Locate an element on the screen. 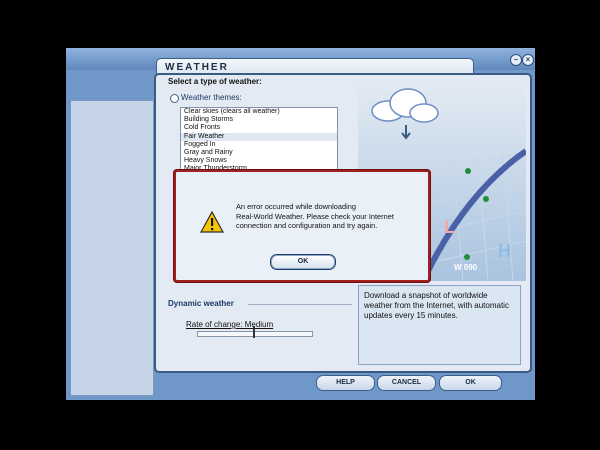 The image size is (600, 450). help-button: HELP is located at coordinates (345, 383).